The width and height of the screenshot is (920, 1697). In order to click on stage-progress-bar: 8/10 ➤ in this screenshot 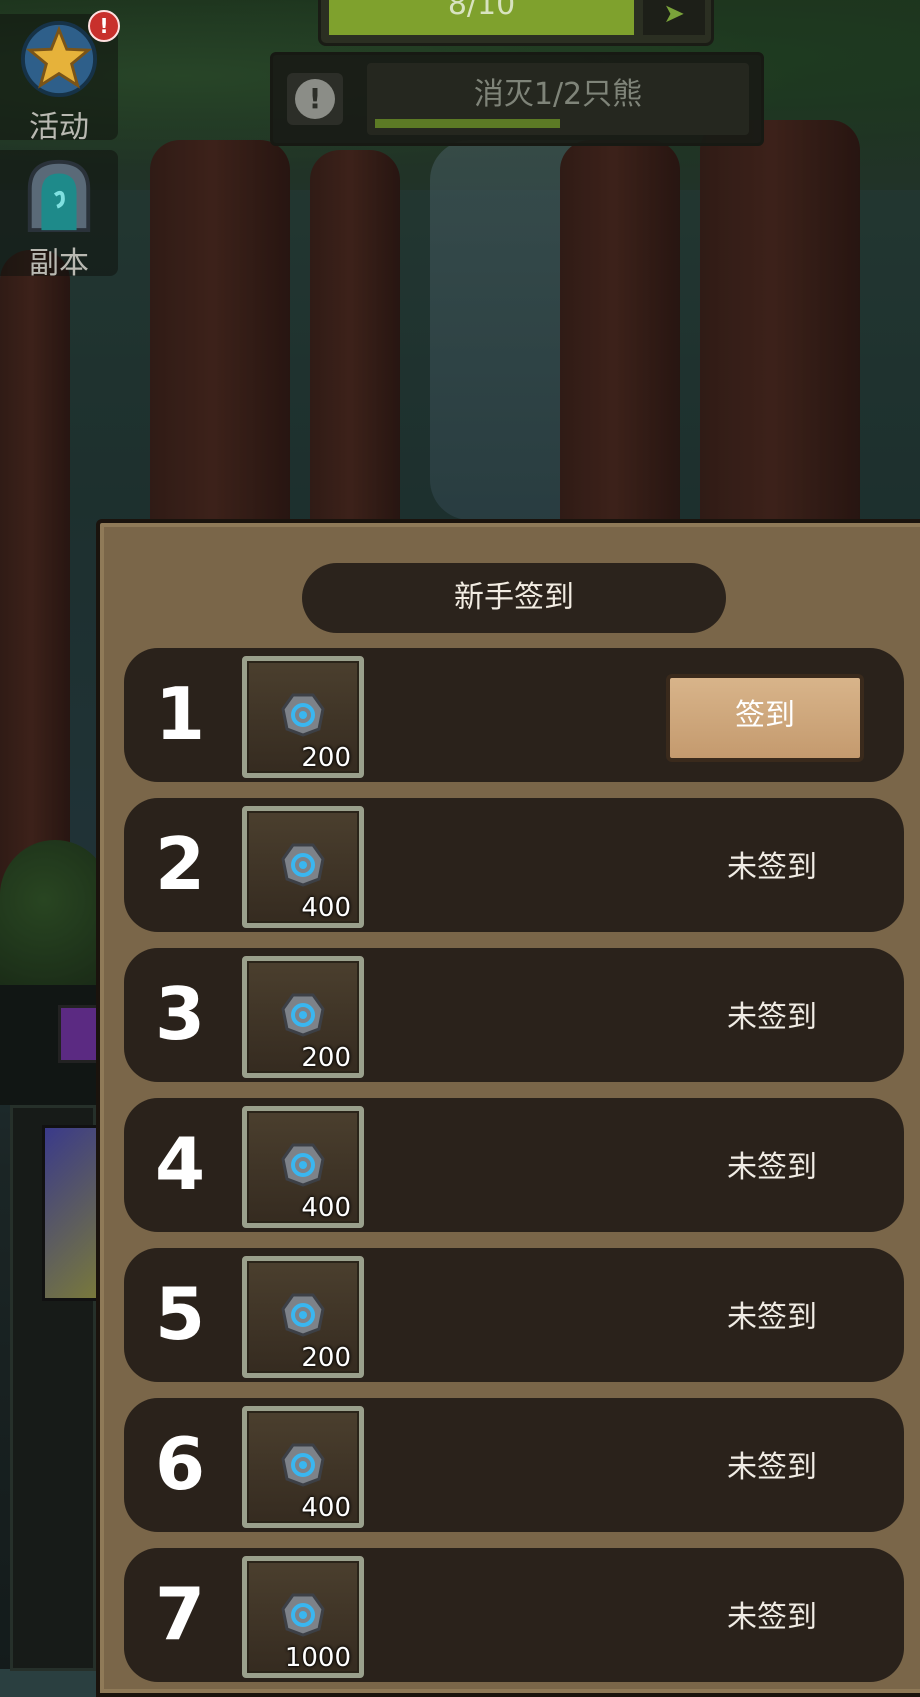, I will do `click(516, 23)`.